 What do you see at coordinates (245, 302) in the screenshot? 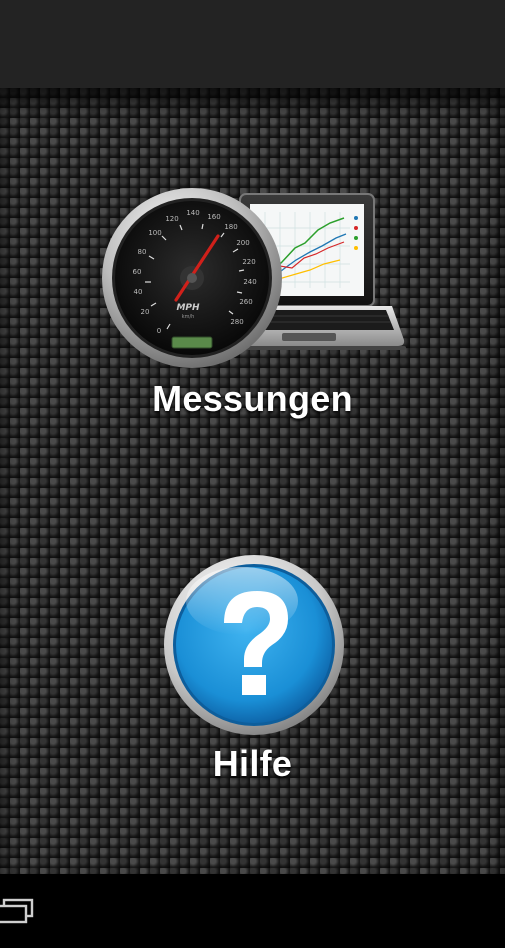
I see `svg-text: 260` at bounding box center [245, 302].